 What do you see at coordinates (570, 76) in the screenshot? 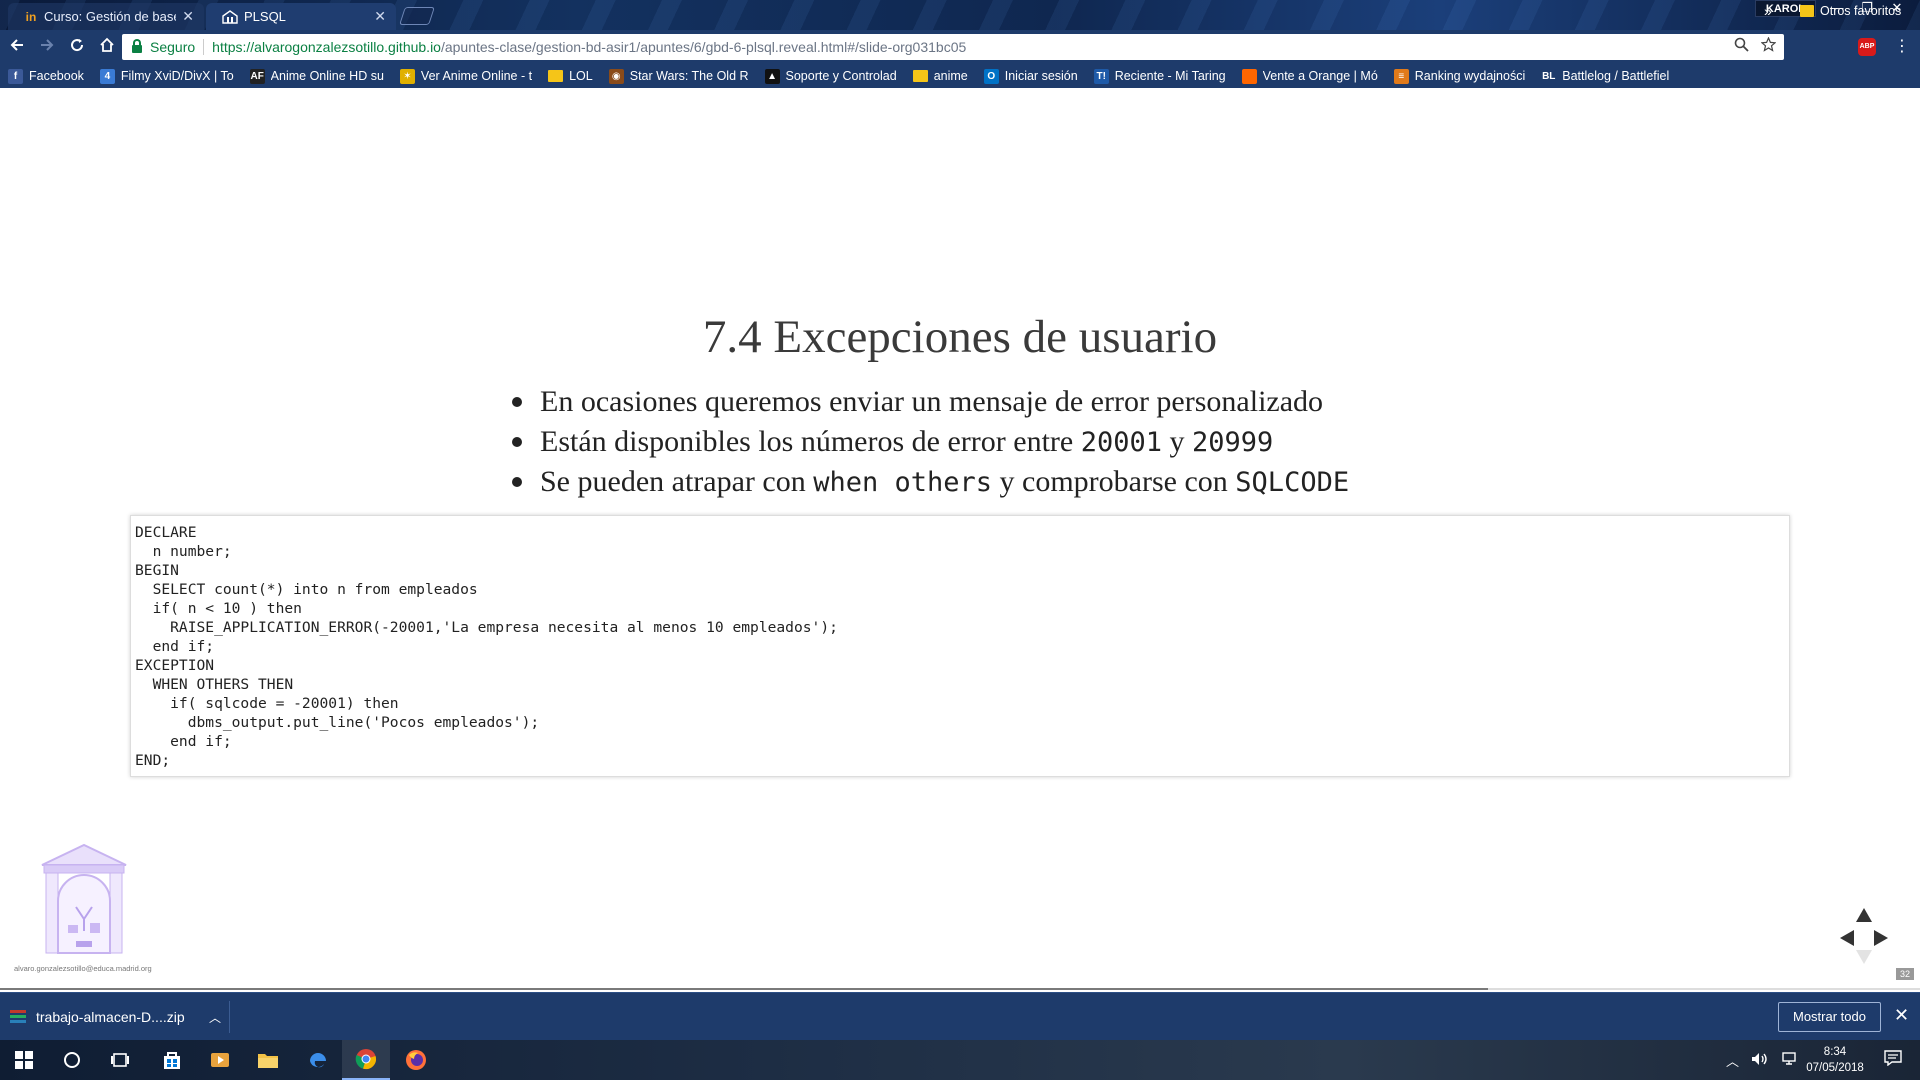
I see `bookmark-item: LOL` at bounding box center [570, 76].